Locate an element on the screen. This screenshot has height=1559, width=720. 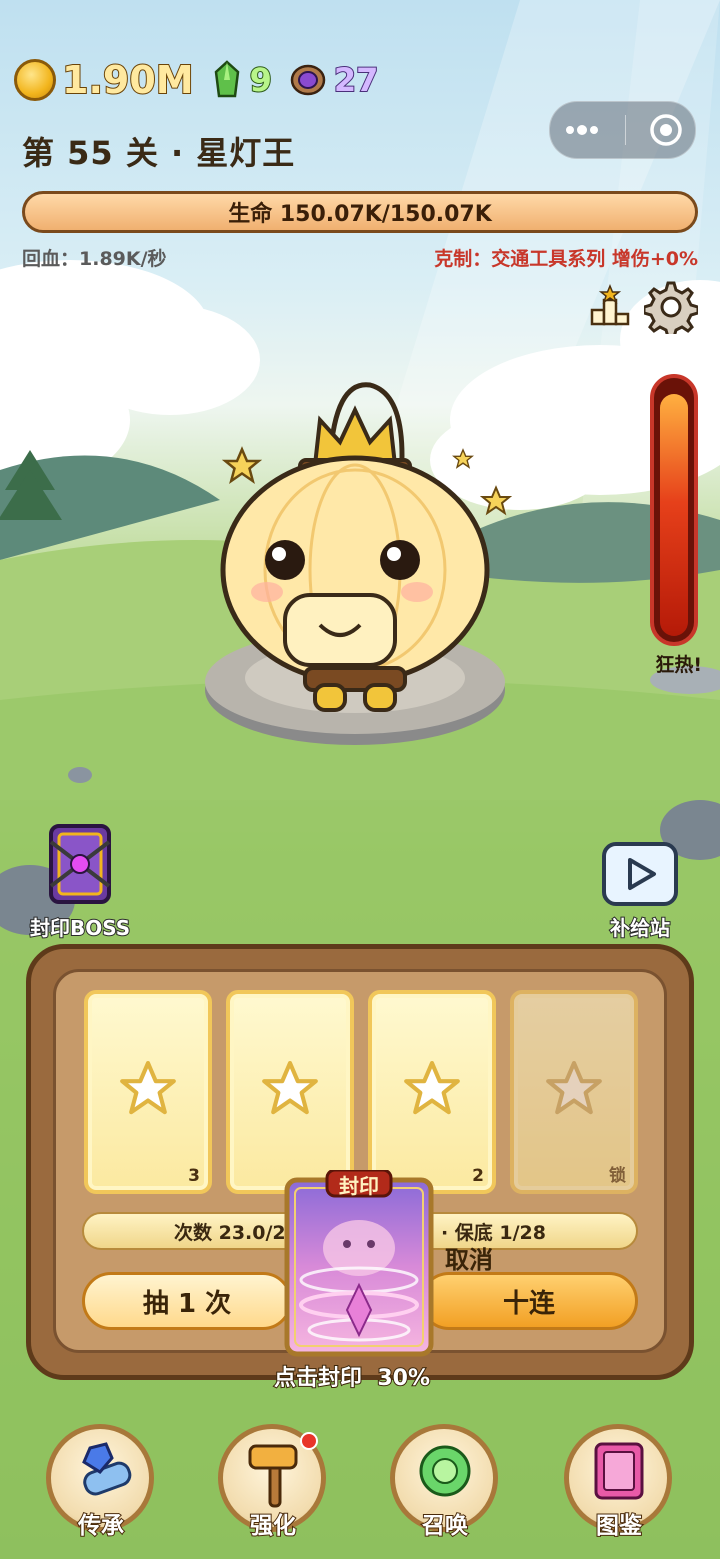
boss-hp-bar: 生命 150.07K/150.07K is located at coordinates (360, 212).